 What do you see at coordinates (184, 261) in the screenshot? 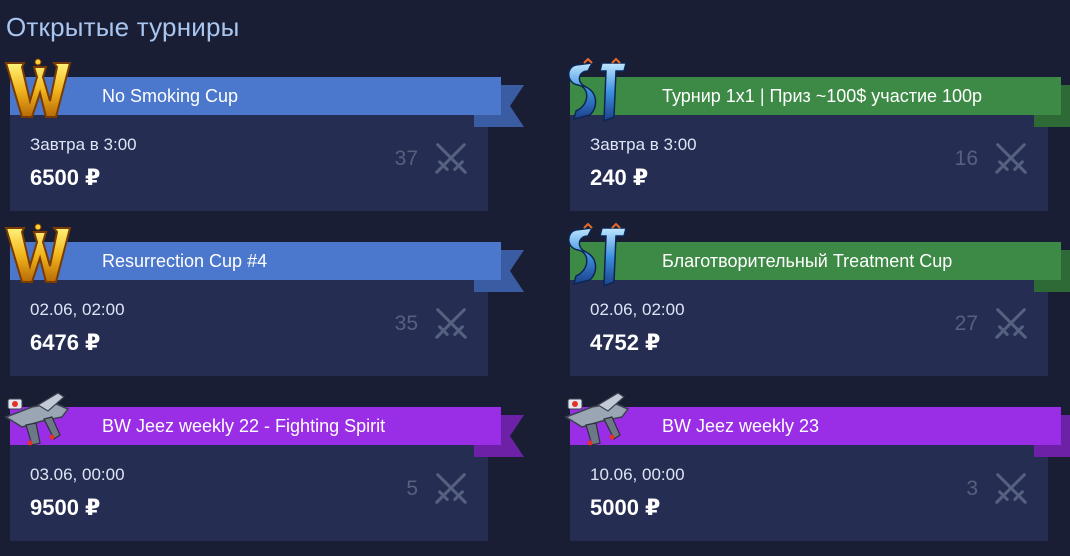
I see `tournament-name: Resurrection Cup #4` at bounding box center [184, 261].